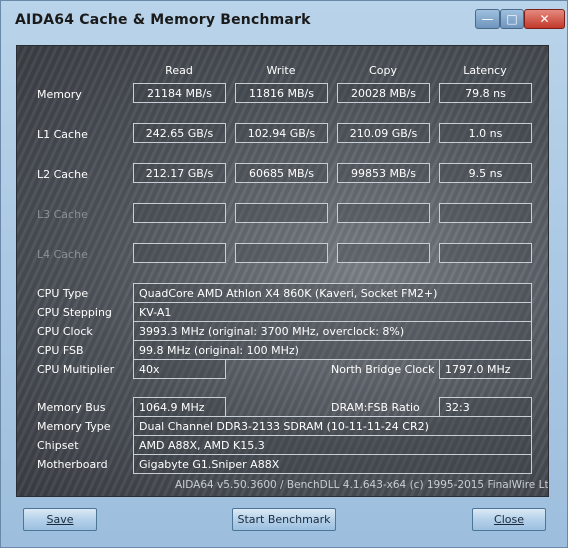  What do you see at coordinates (485, 213) in the screenshot?
I see `l3-latency-value` at bounding box center [485, 213].